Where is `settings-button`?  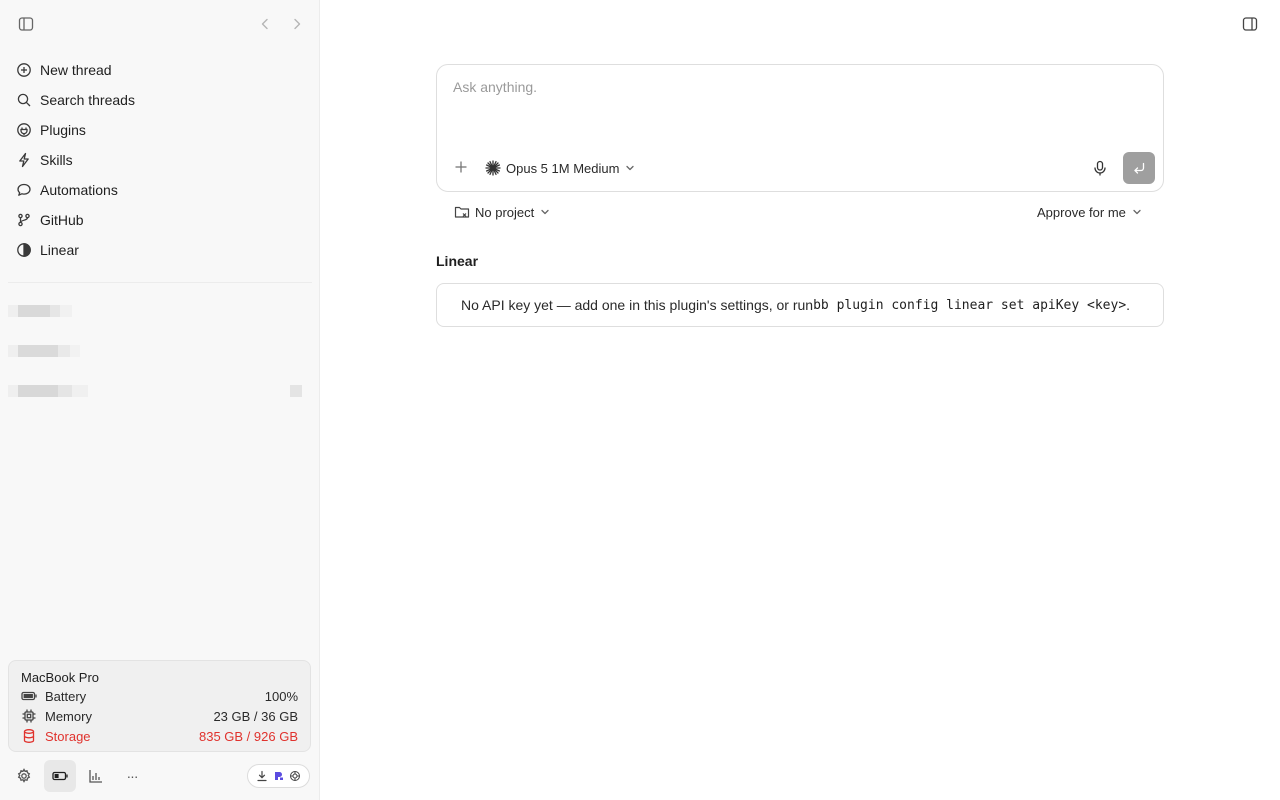
settings-button is located at coordinates (24, 776).